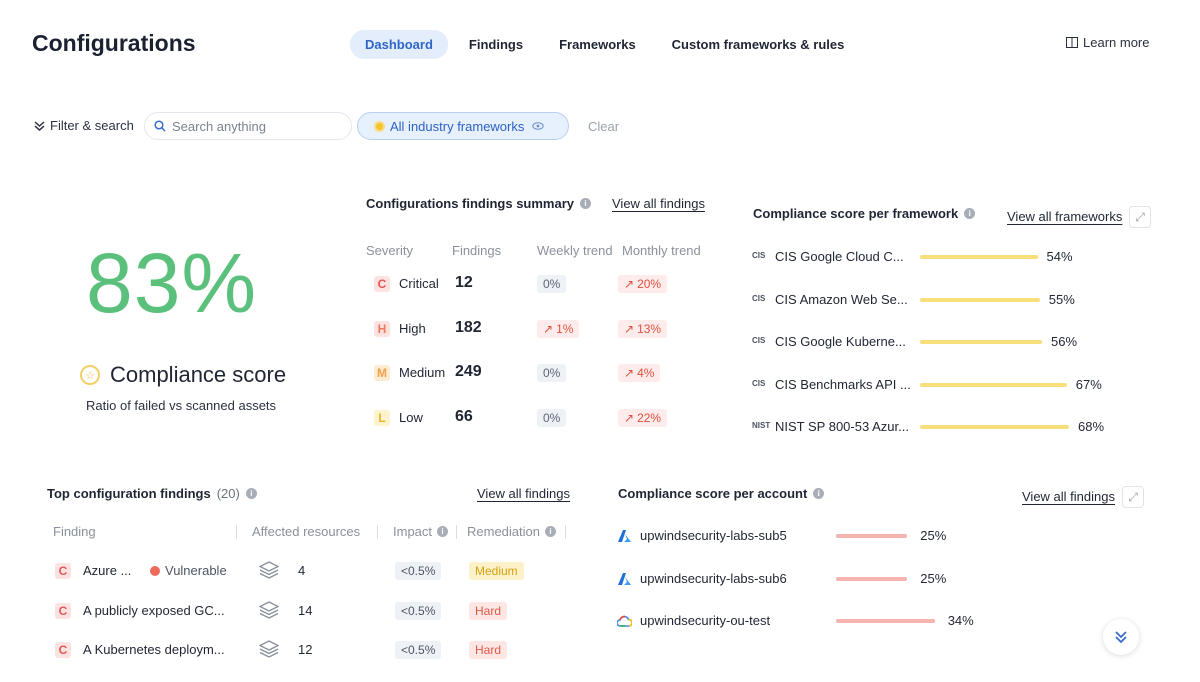 The height and width of the screenshot is (682, 1200). What do you see at coordinates (538, 126) in the screenshot?
I see `eye-icon` at bounding box center [538, 126].